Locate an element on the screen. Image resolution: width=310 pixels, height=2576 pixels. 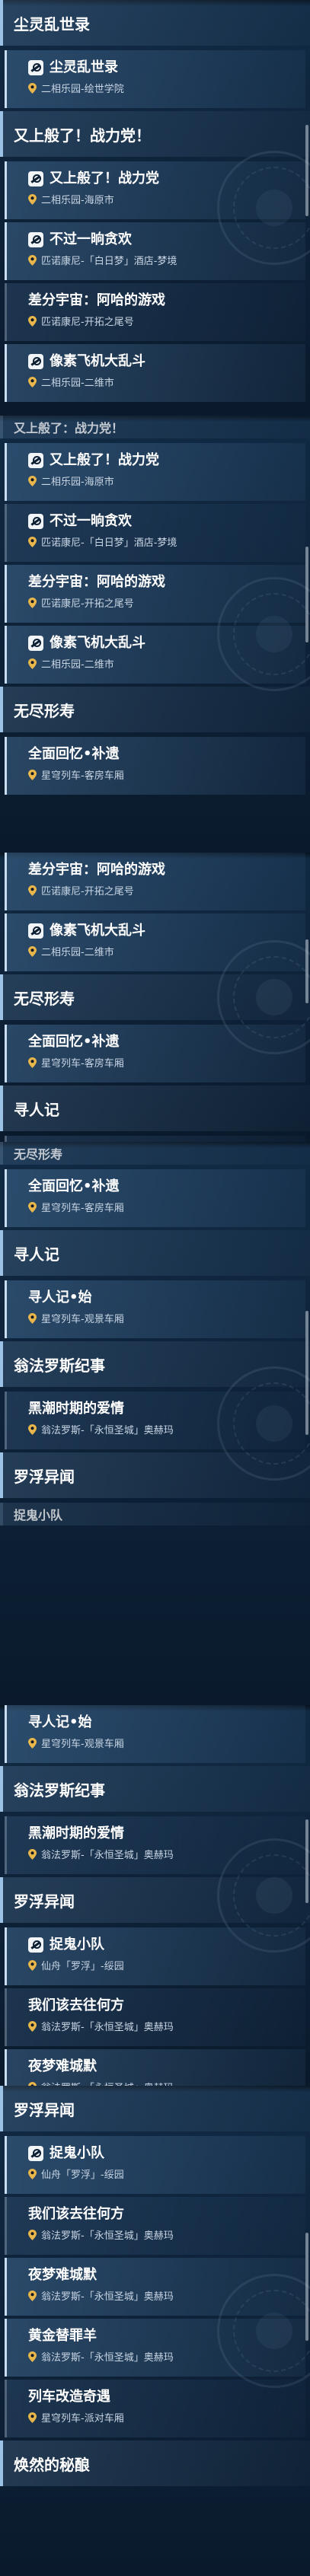
mission-title: 黄金替罪羊 is located at coordinates (62, 2336).